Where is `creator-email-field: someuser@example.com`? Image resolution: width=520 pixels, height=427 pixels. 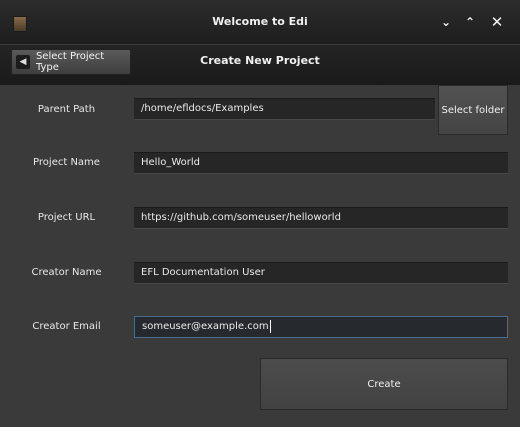
creator-email-field: someuser@example.com is located at coordinates (321, 327).